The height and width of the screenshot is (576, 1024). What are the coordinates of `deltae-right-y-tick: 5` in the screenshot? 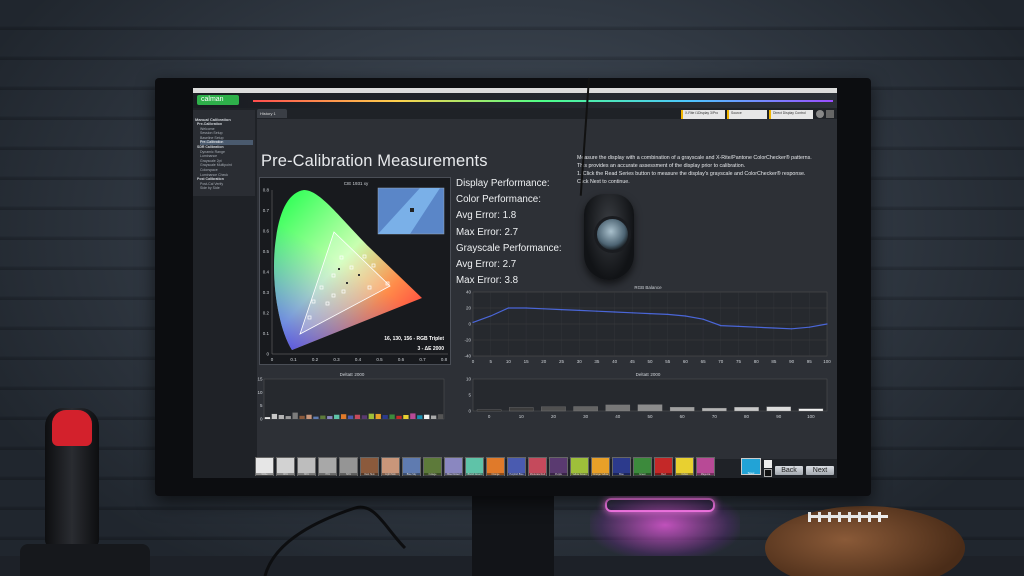 It's located at (469, 395).